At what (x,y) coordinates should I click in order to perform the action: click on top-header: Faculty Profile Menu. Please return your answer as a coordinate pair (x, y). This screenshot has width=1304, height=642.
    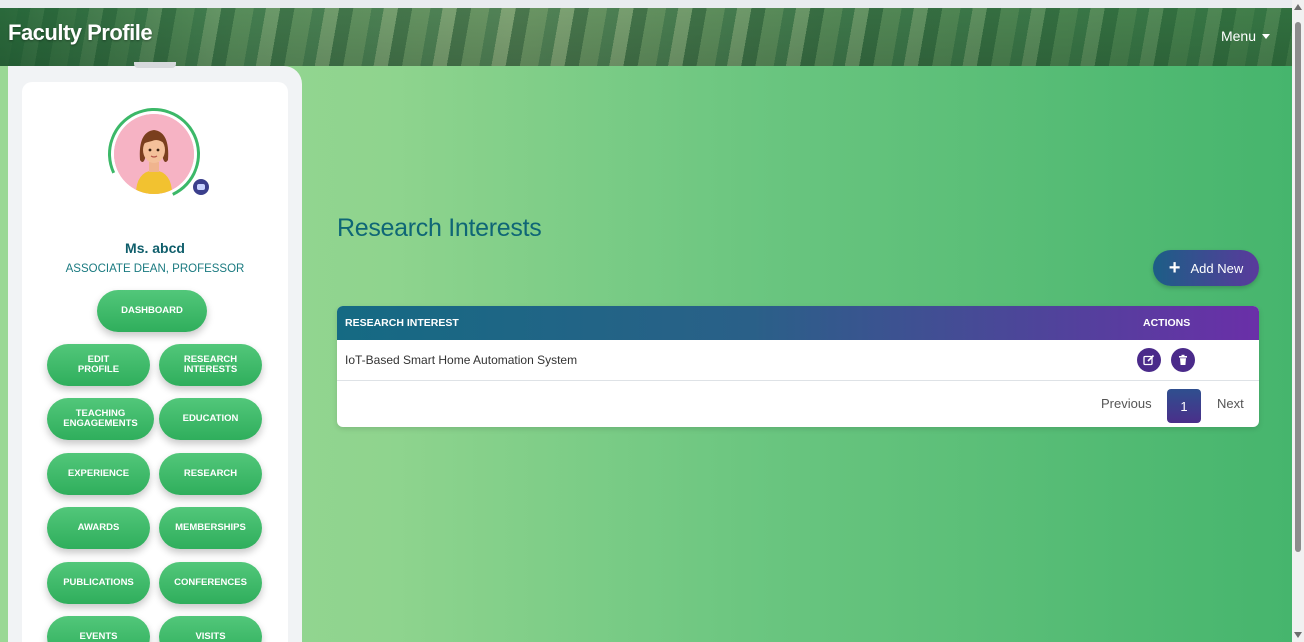
    Looking at the image, I should click on (646, 37).